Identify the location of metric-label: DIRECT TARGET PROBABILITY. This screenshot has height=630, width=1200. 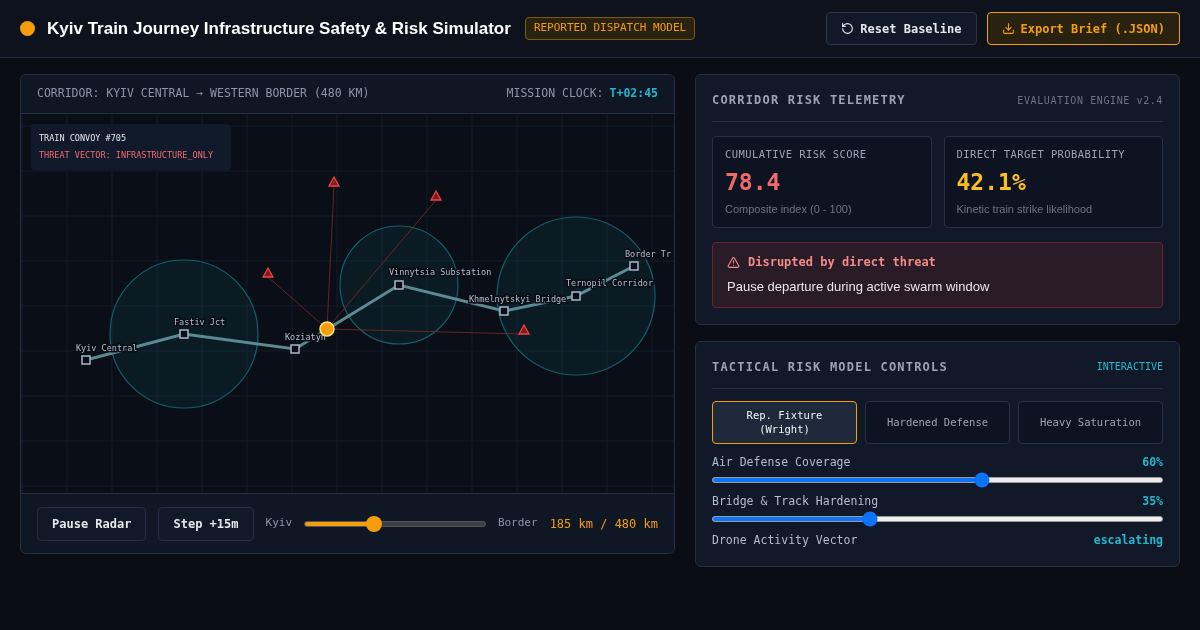
(1041, 154).